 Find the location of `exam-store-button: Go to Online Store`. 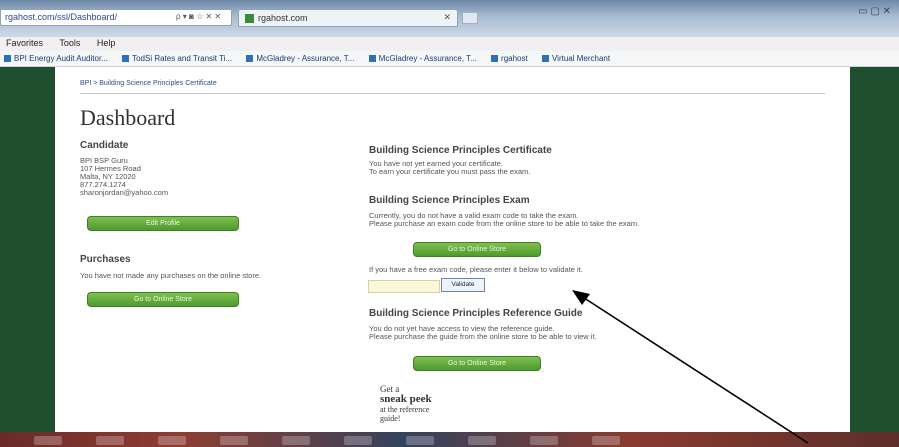

exam-store-button: Go to Online Store is located at coordinates (477, 249).